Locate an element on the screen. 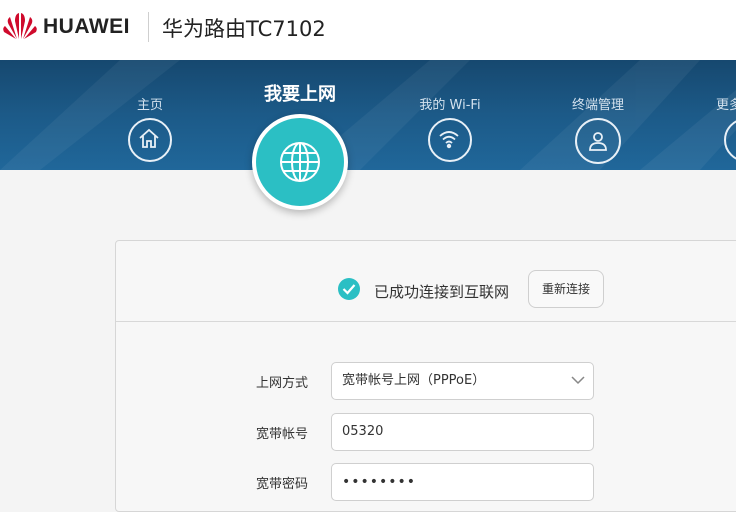  connection-mode-value: 宽带帐号上网（PPPoE） is located at coordinates (414, 380).